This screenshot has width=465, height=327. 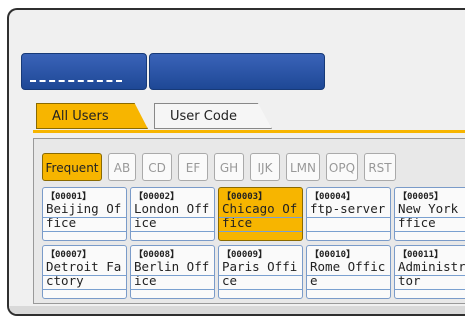 I want to click on index-tab-gh: GH, so click(x=229, y=167).